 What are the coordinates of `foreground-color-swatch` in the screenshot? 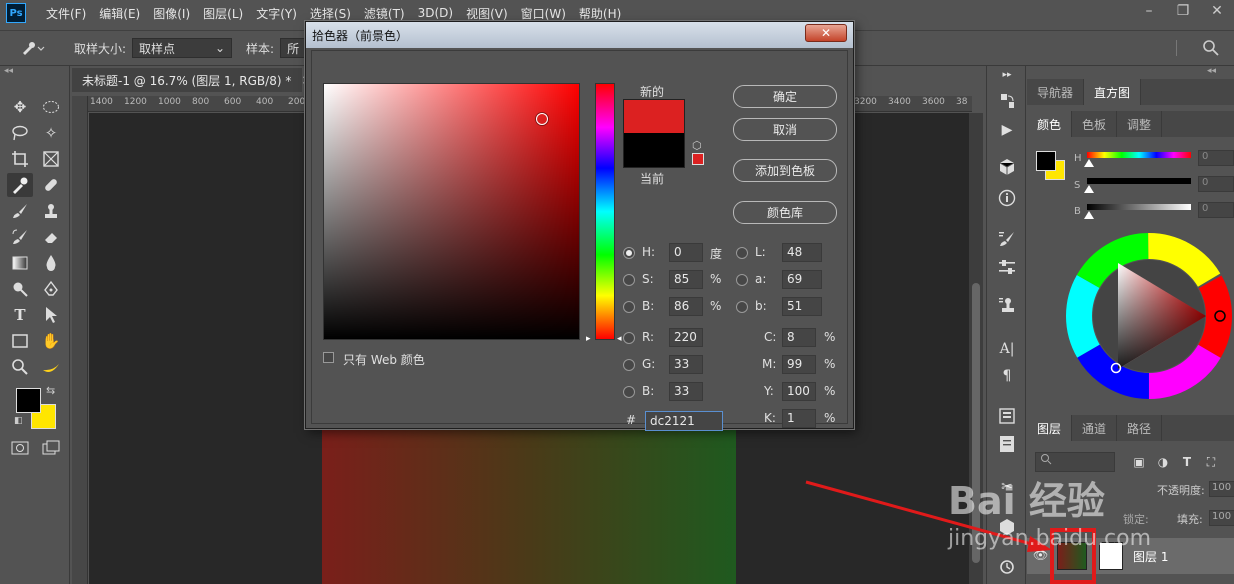 It's located at (28, 400).